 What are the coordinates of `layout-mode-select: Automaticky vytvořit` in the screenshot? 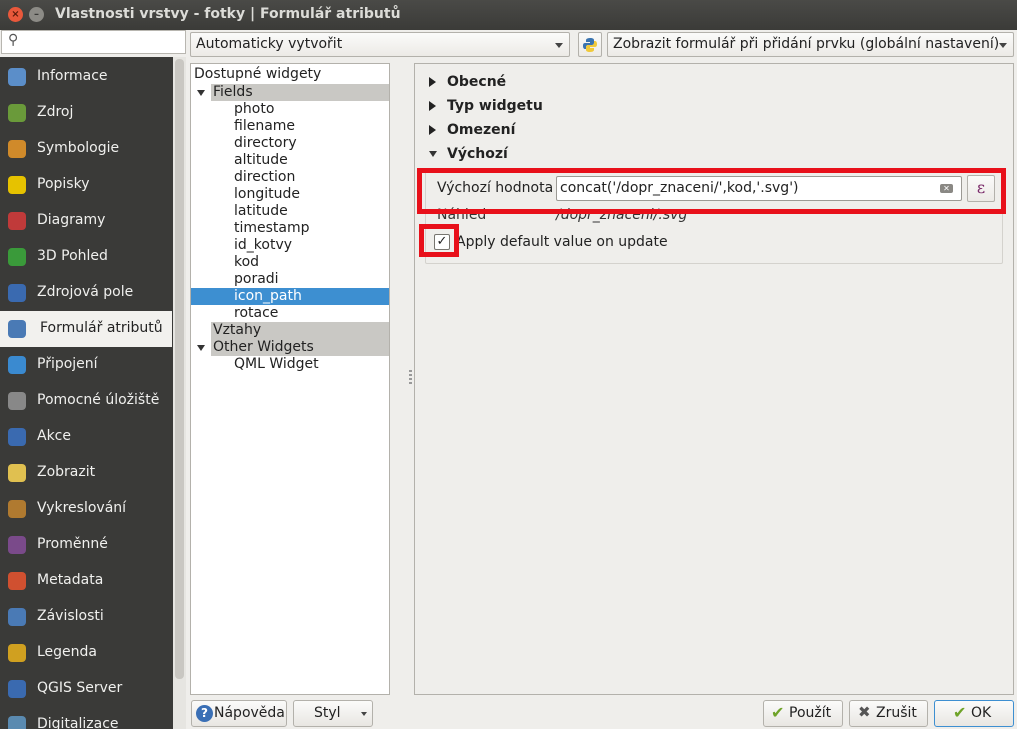 It's located at (380, 44).